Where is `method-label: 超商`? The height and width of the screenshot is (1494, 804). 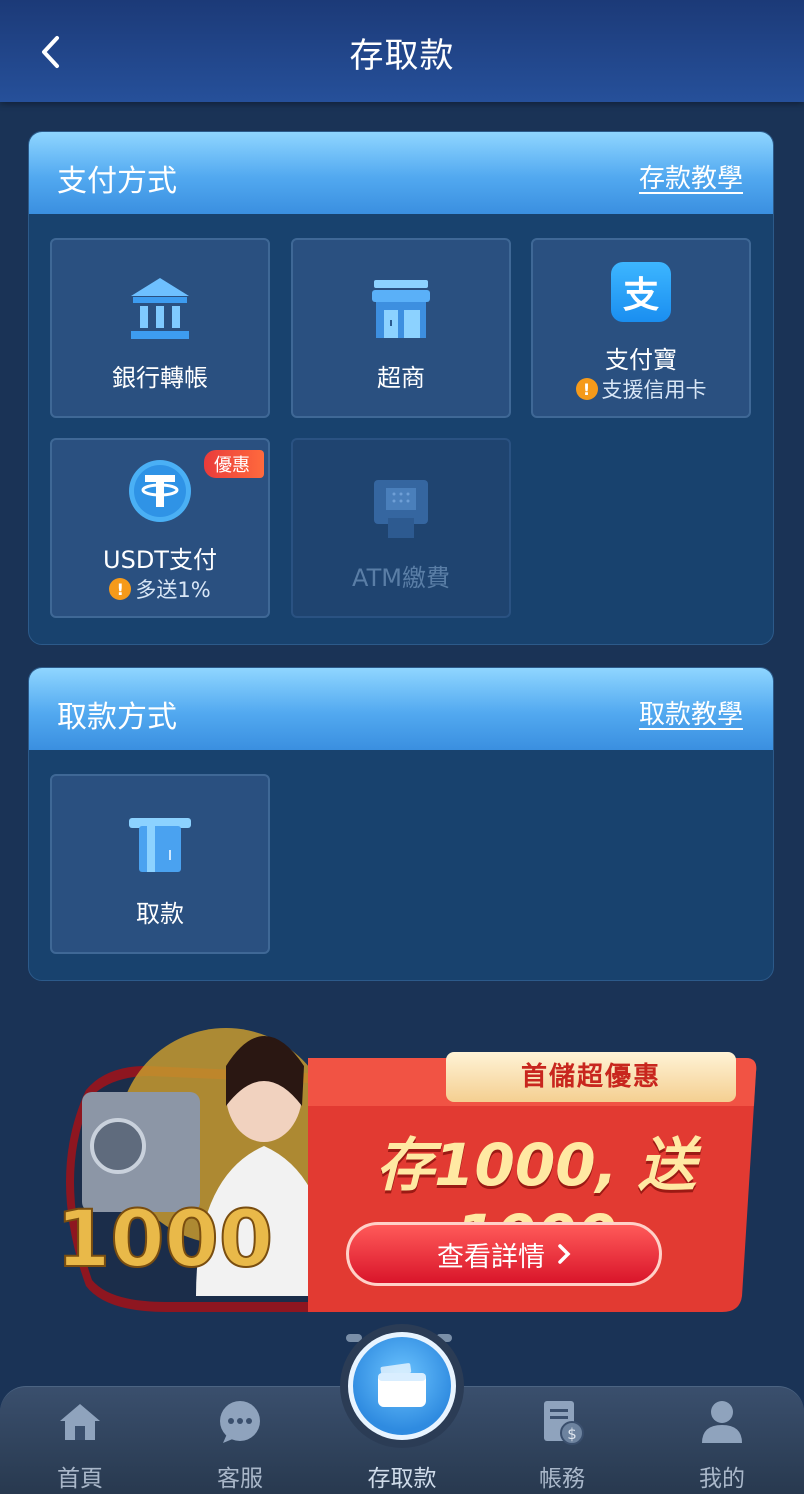 method-label: 超商 is located at coordinates (401, 378).